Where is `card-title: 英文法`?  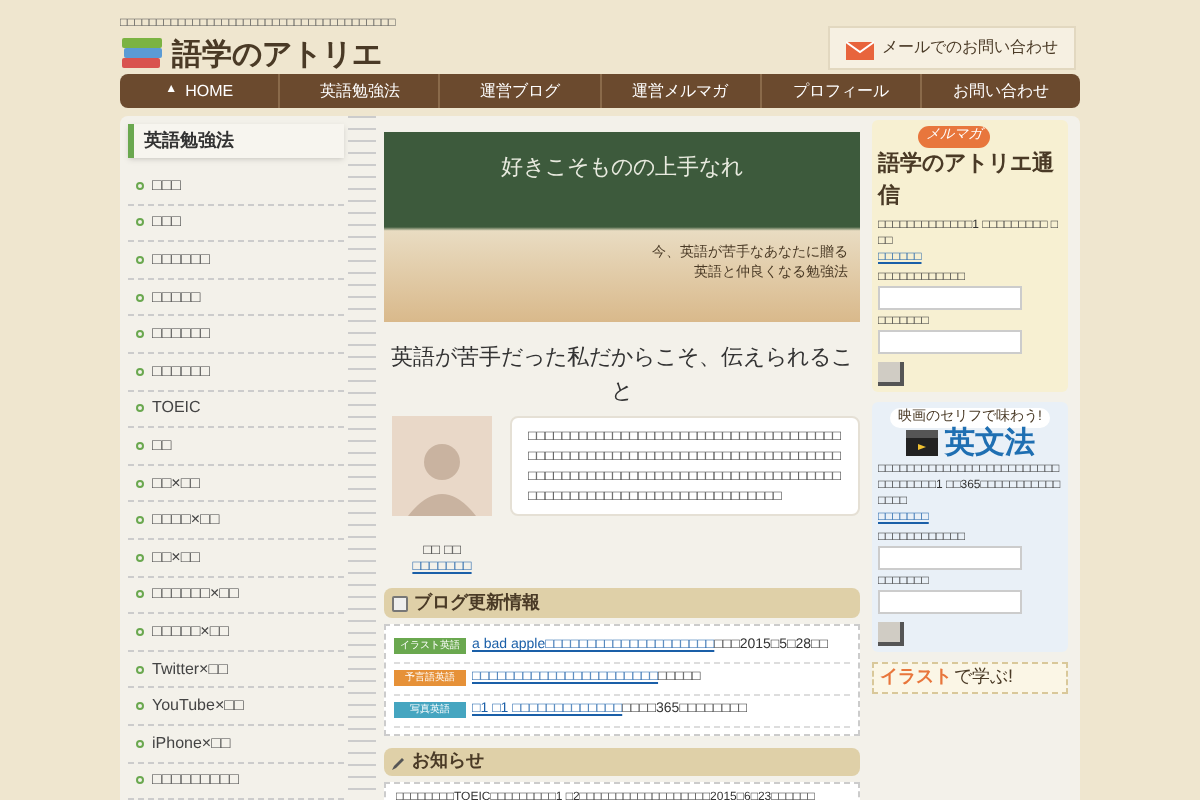
card-title: 英文法 is located at coordinates (990, 443).